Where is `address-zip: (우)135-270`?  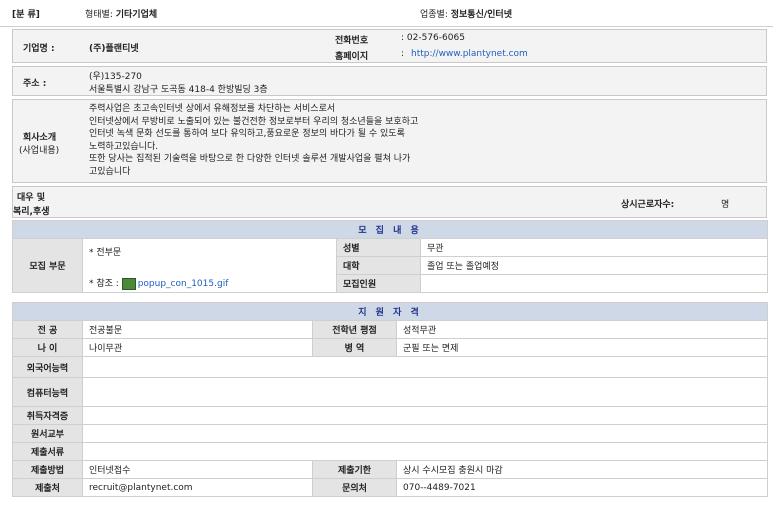 address-zip: (우)135-270 is located at coordinates (115, 77).